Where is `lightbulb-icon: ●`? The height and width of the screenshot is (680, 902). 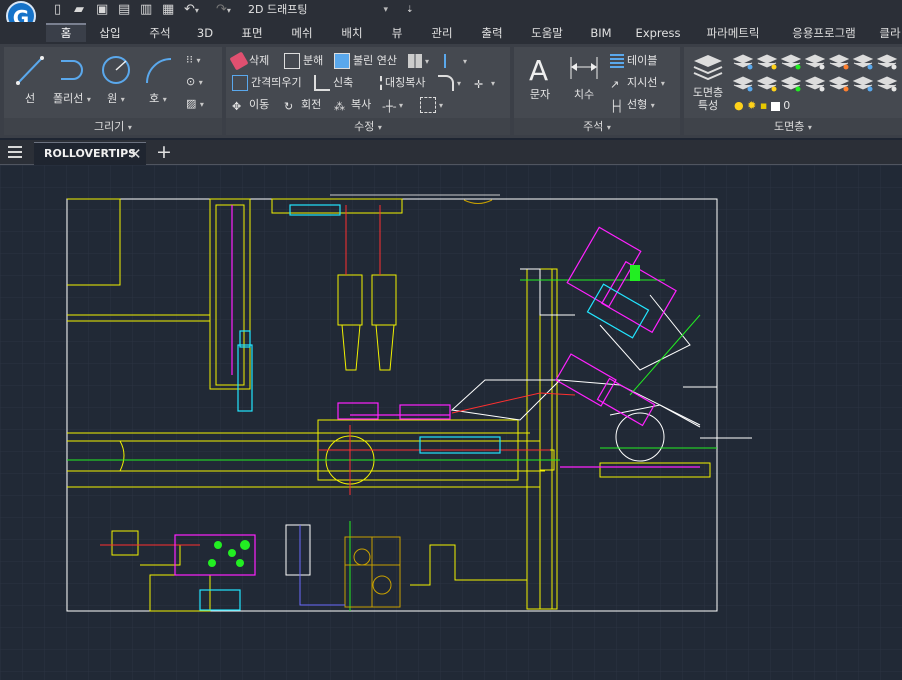
lightbulb-icon: ● is located at coordinates (739, 105).